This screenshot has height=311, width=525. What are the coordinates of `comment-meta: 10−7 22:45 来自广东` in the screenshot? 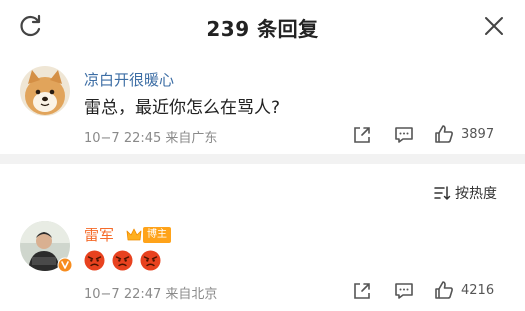 It's located at (151, 138).